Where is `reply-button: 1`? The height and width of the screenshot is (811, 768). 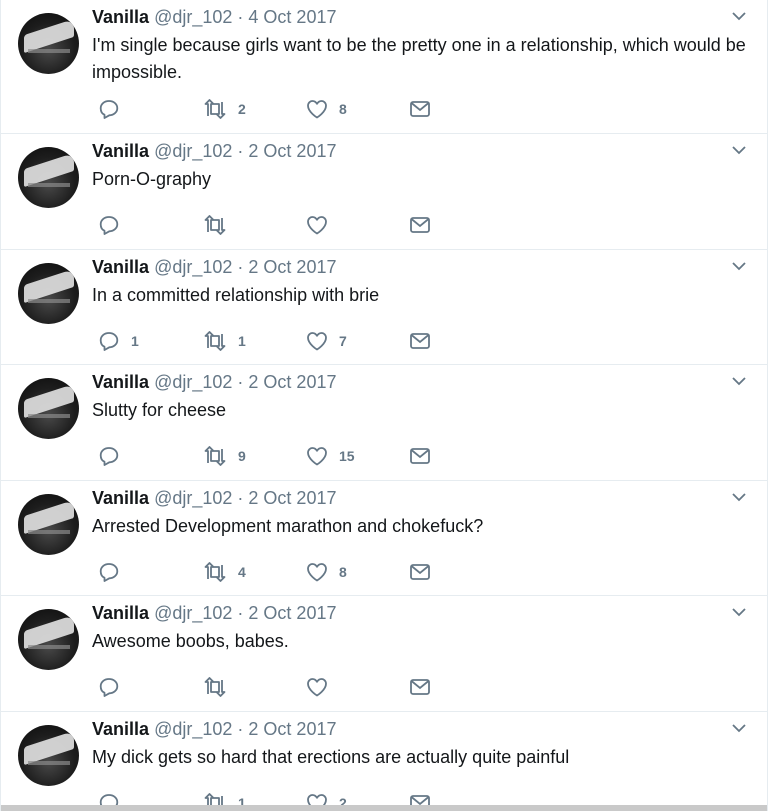 reply-button: 1 is located at coordinates (118, 341).